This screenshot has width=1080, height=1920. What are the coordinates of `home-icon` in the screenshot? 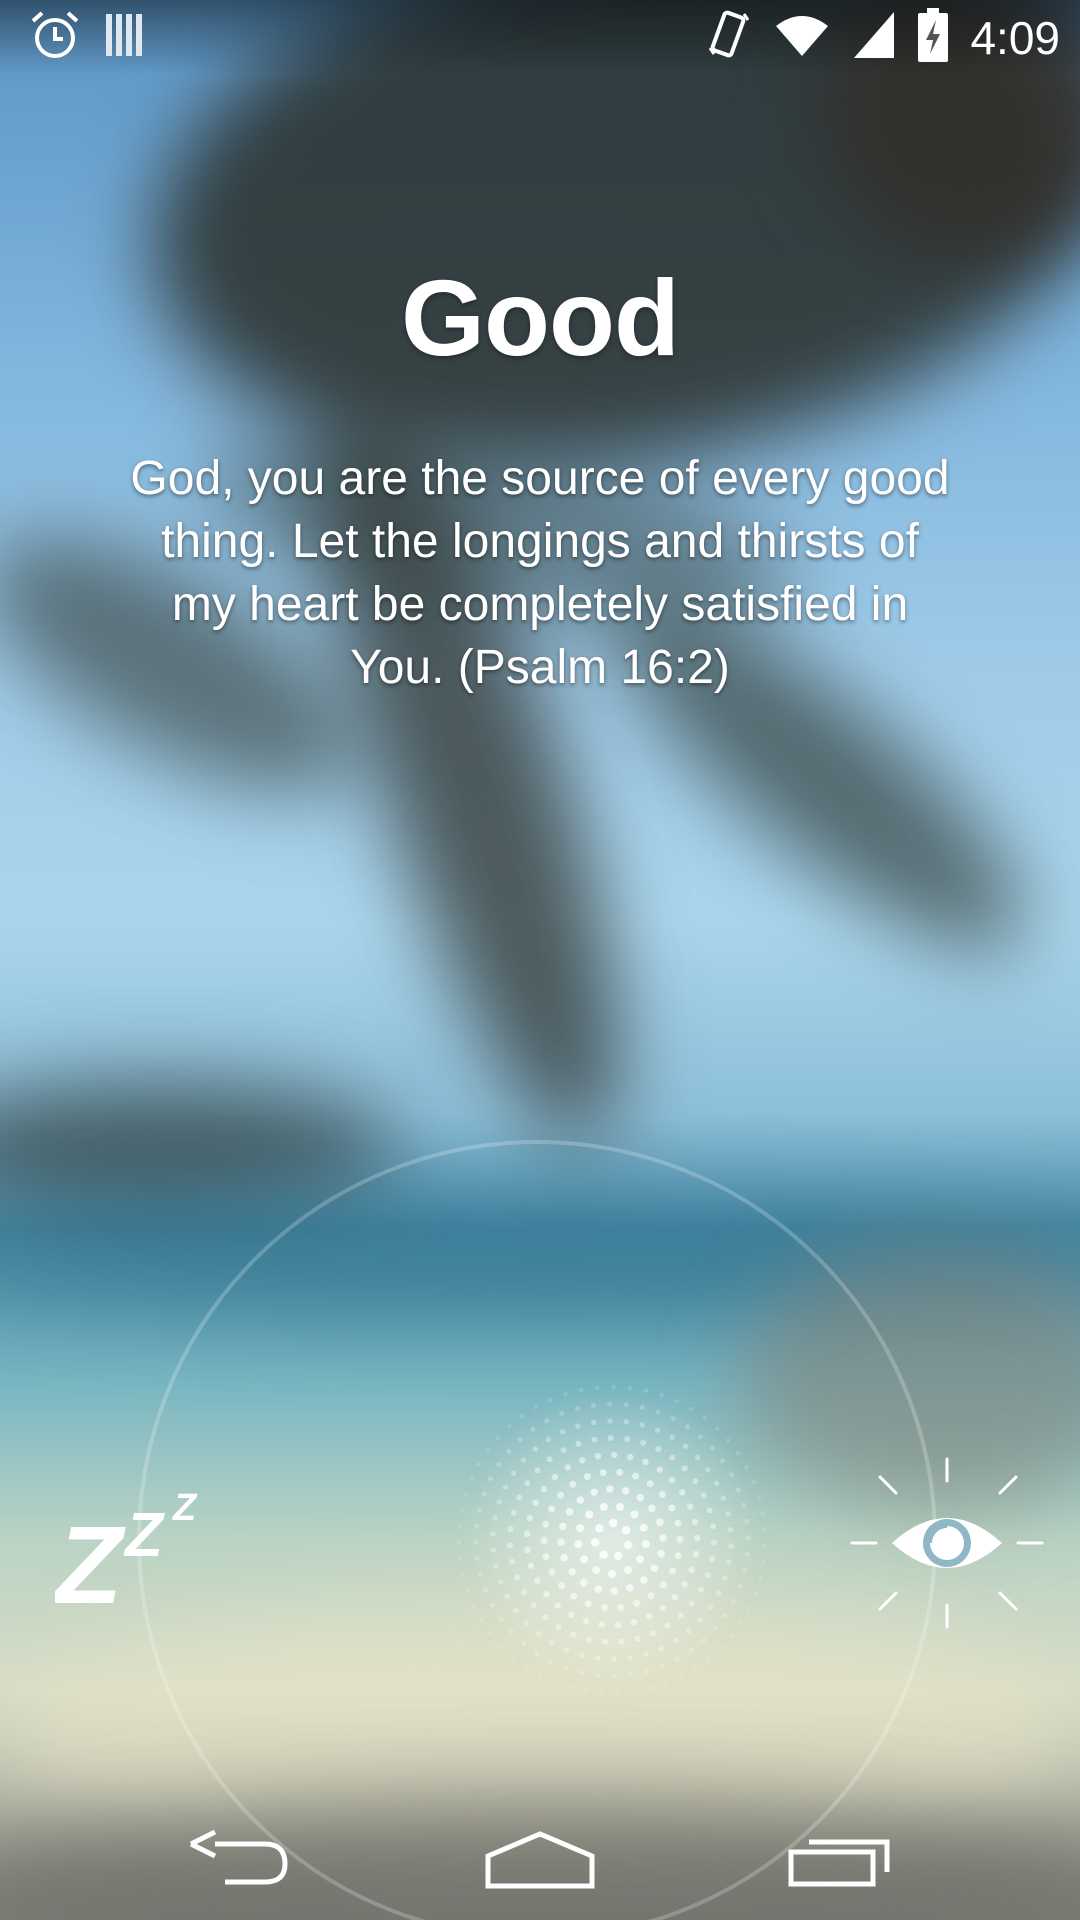 It's located at (540, 1860).